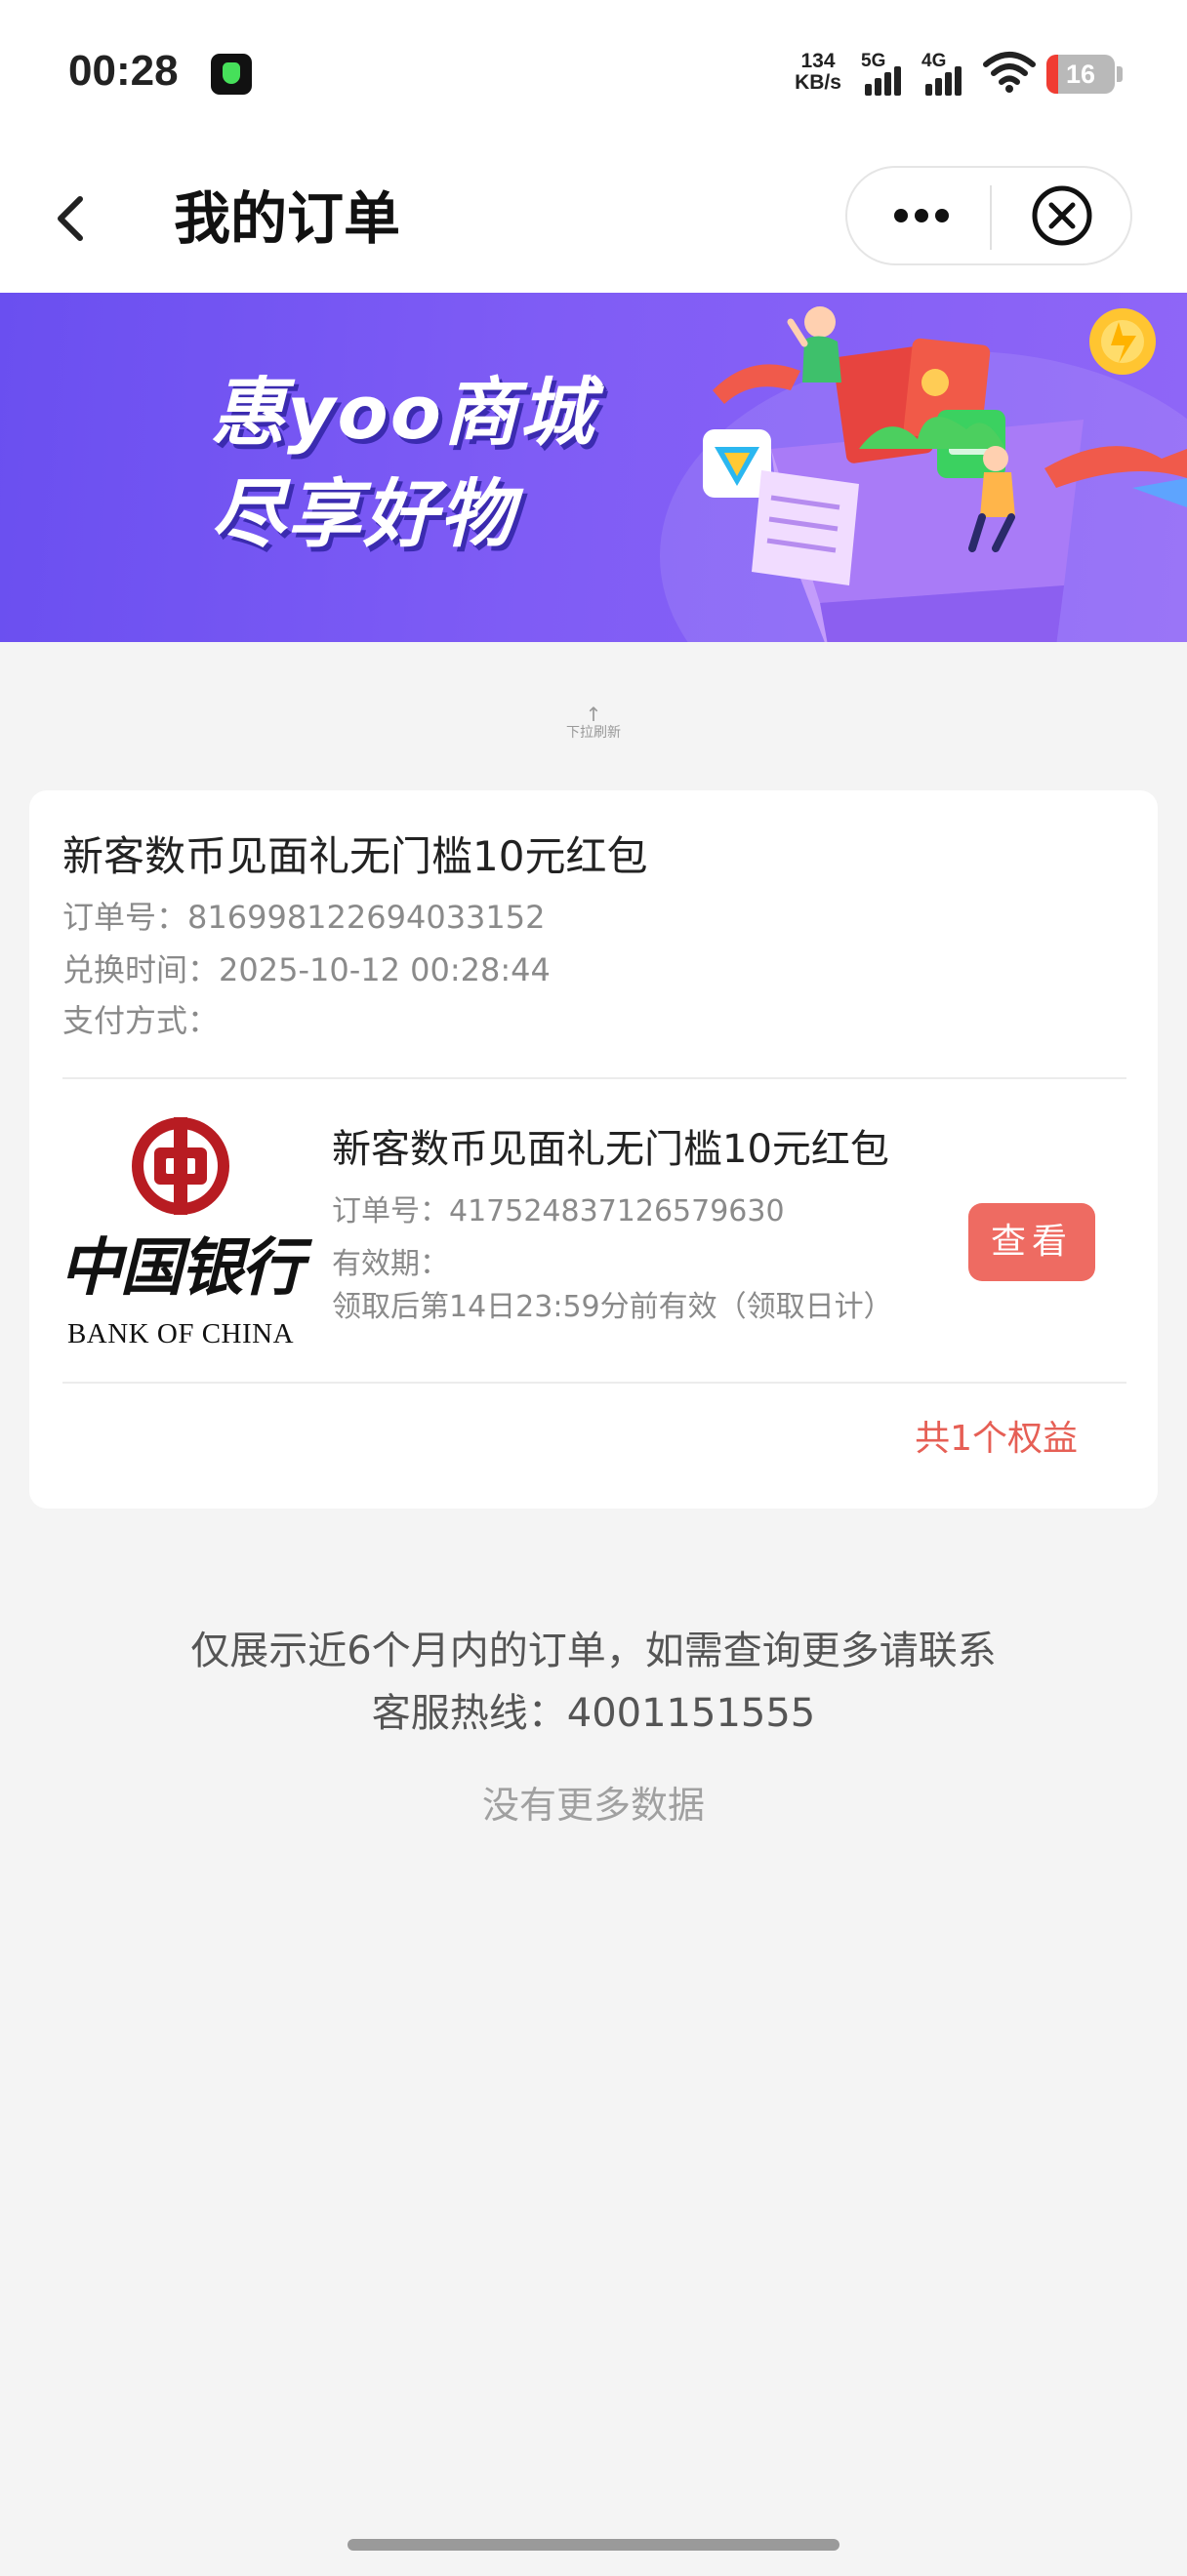 Image resolution: width=1187 pixels, height=2576 pixels. Describe the element at coordinates (558, 1211) in the screenshot. I see `item-order-number: 订单号：417524837126579630` at that location.